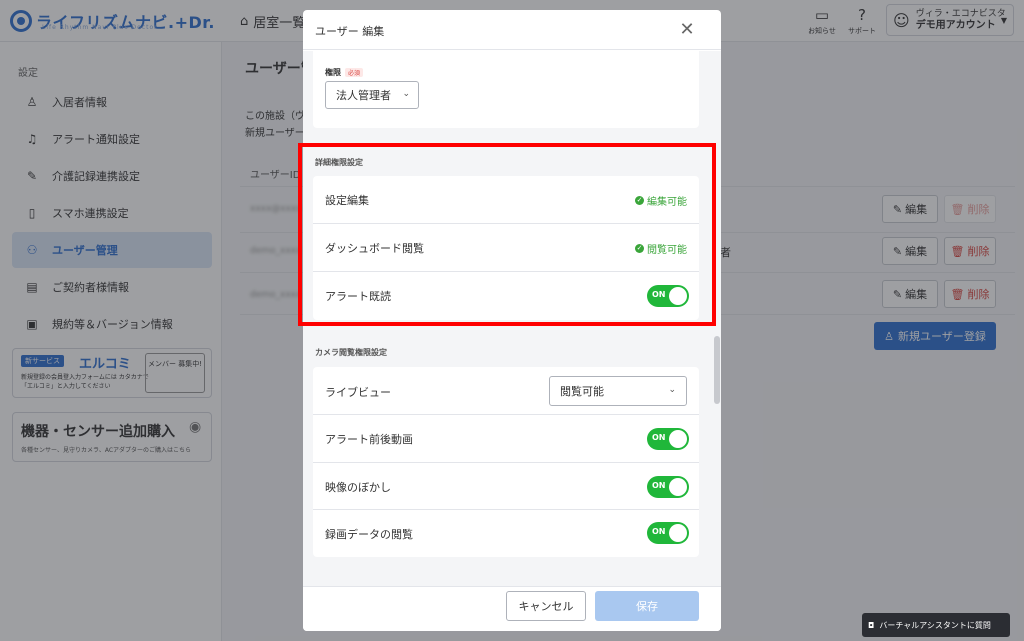 The height and width of the screenshot is (641, 1024). Describe the element at coordinates (506, 486) in the screenshot. I see `permission-row-blur: 映像のぼかし ON` at that location.